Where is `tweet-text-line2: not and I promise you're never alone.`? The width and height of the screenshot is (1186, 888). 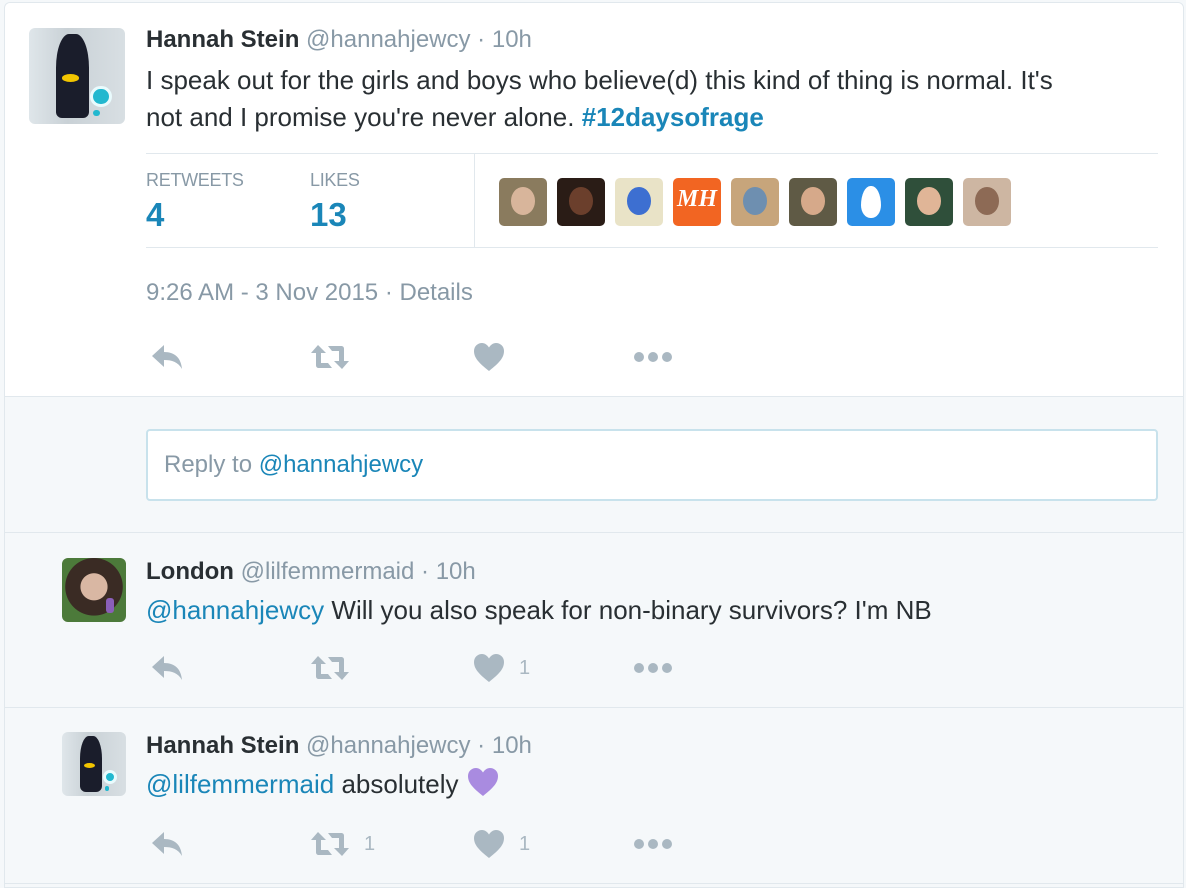 tweet-text-line2: not and I promise you're never alone. is located at coordinates (360, 117).